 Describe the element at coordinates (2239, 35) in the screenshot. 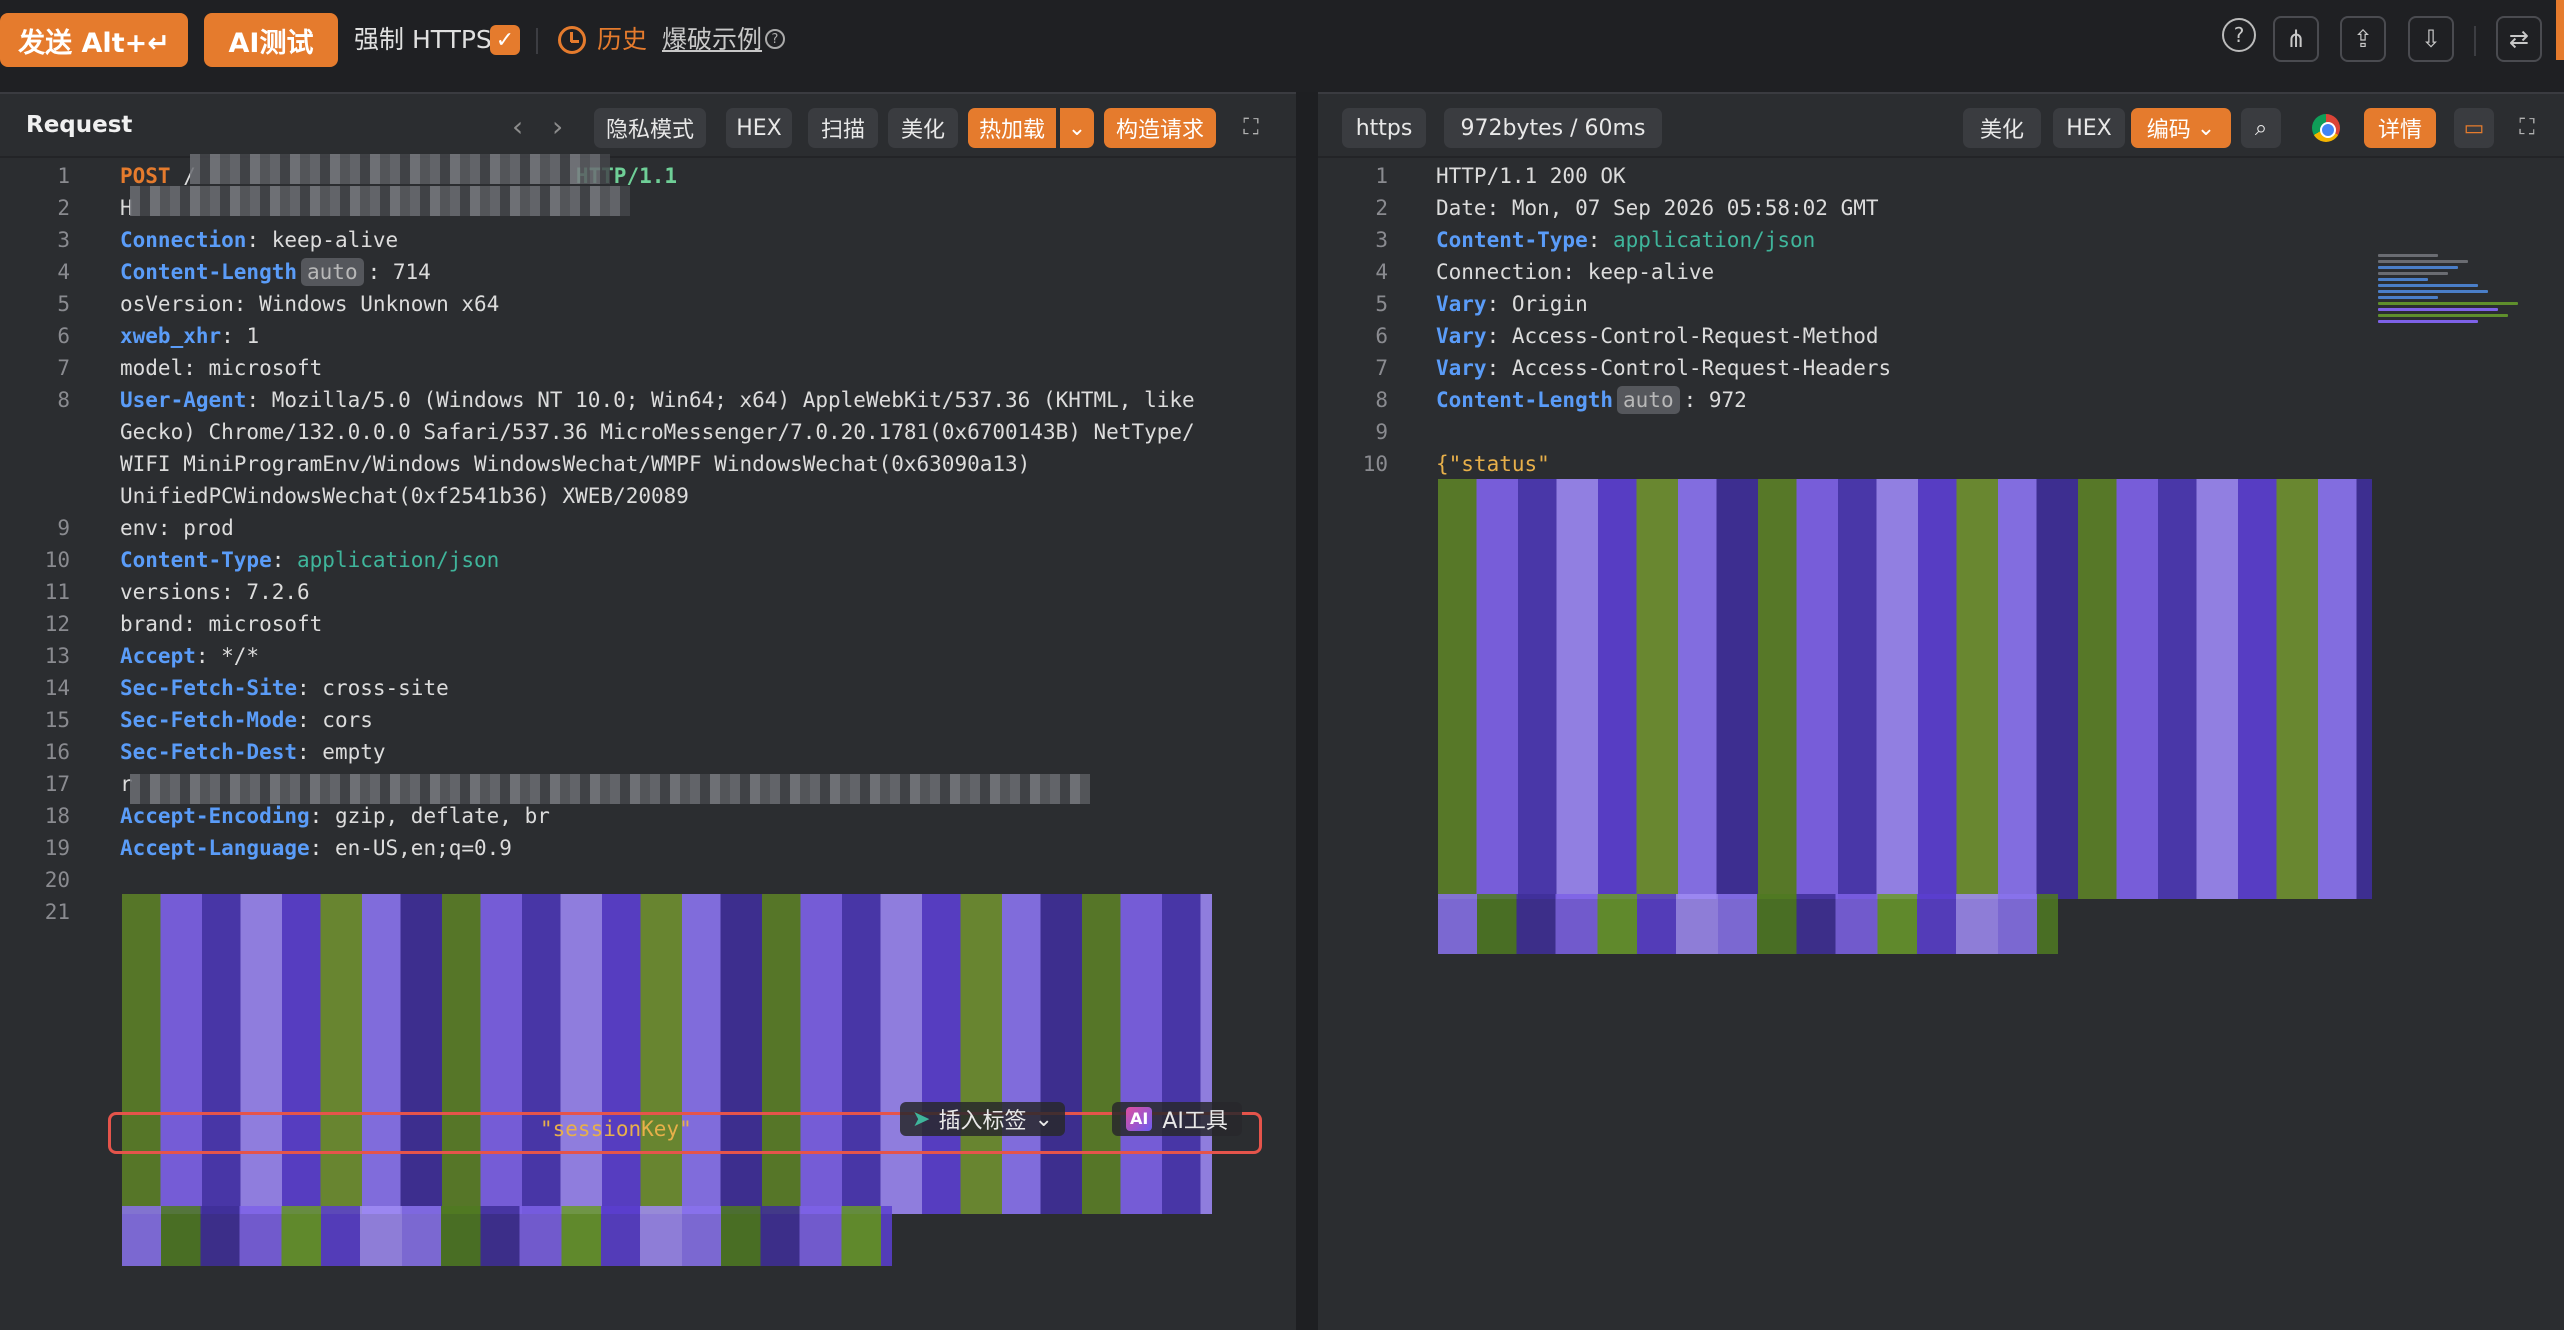

I see `help-icon: ?` at that location.